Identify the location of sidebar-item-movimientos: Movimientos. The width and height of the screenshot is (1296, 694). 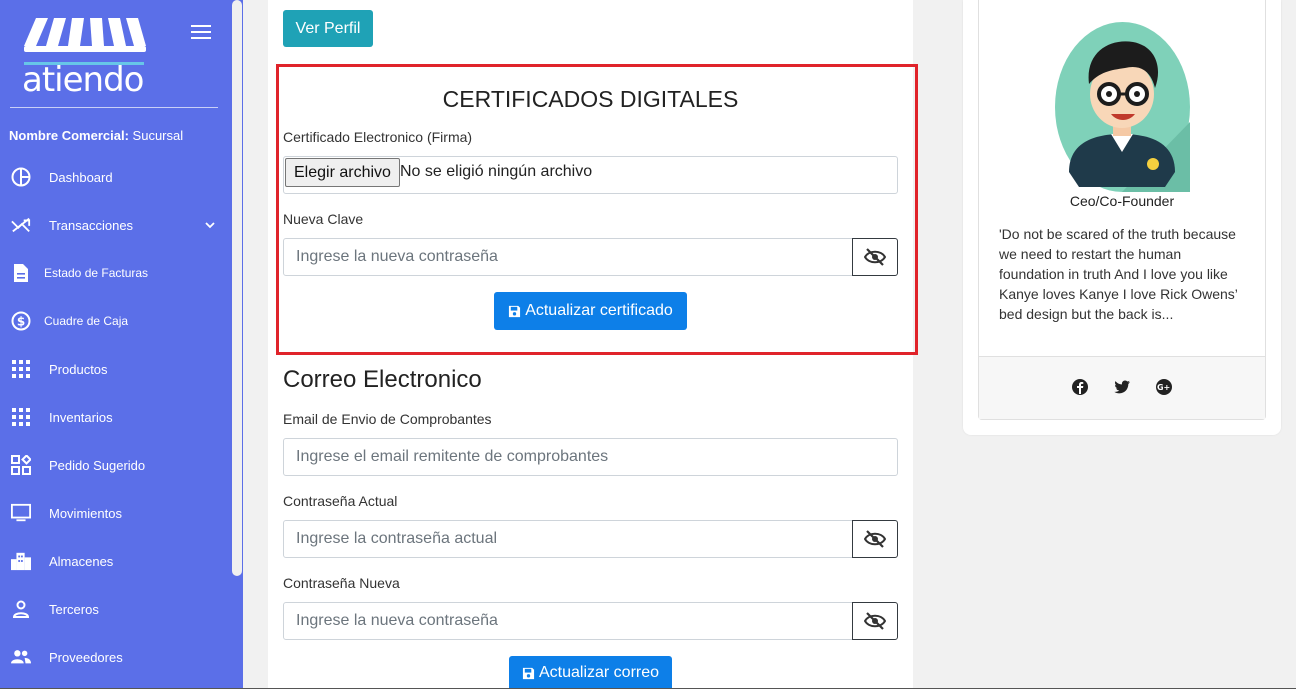
(116, 513).